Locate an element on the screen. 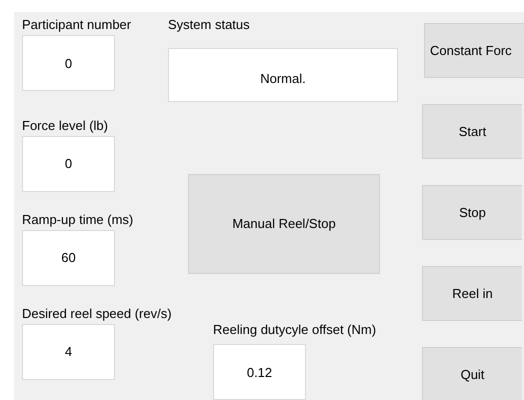 Image resolution: width=524 pixels, height=400 pixels. field-label: Desired reel speed (rev/s) is located at coordinates (97, 313).